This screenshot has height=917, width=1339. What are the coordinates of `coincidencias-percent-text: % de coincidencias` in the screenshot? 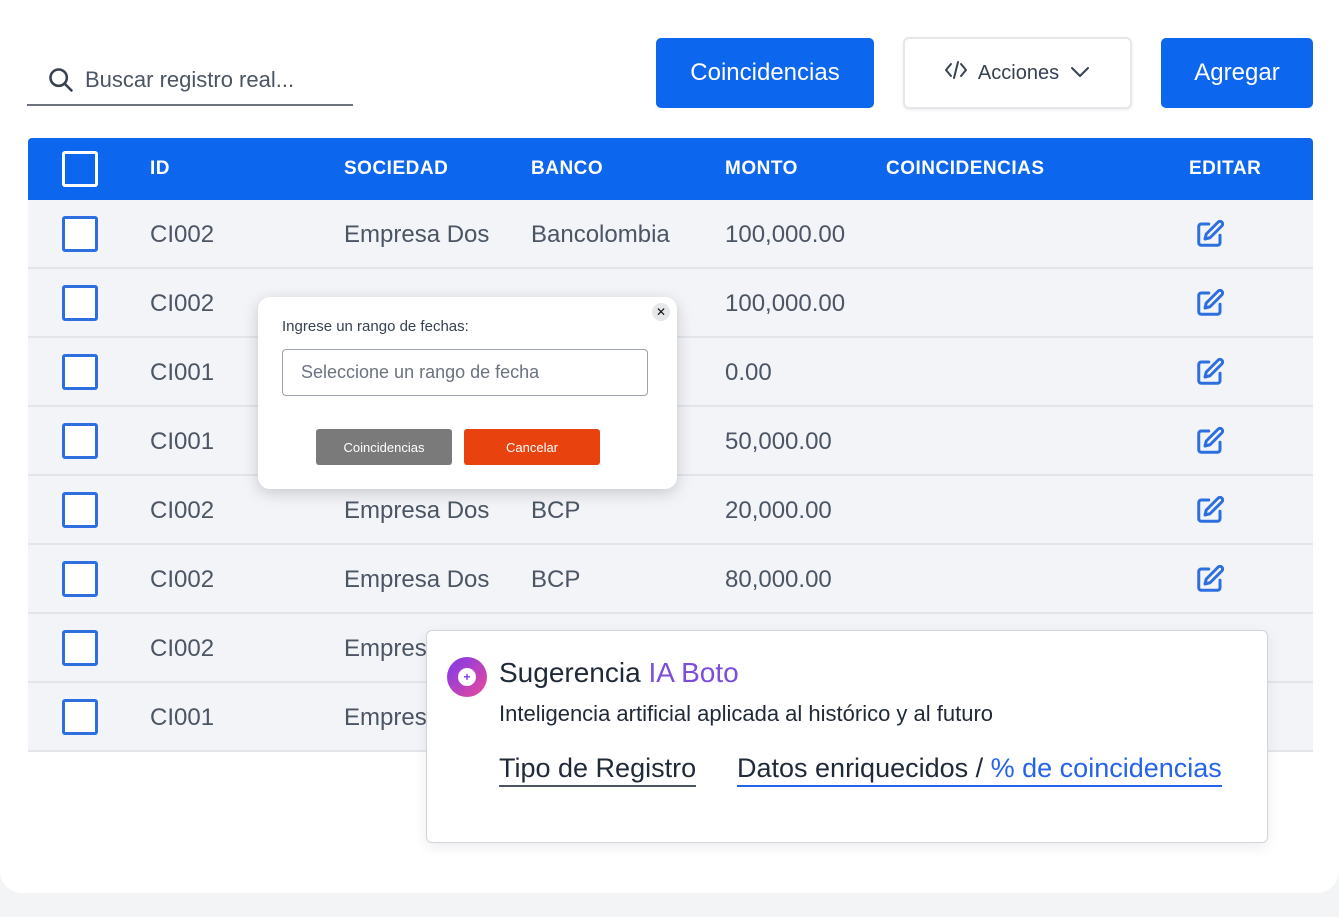 It's located at (1106, 768).